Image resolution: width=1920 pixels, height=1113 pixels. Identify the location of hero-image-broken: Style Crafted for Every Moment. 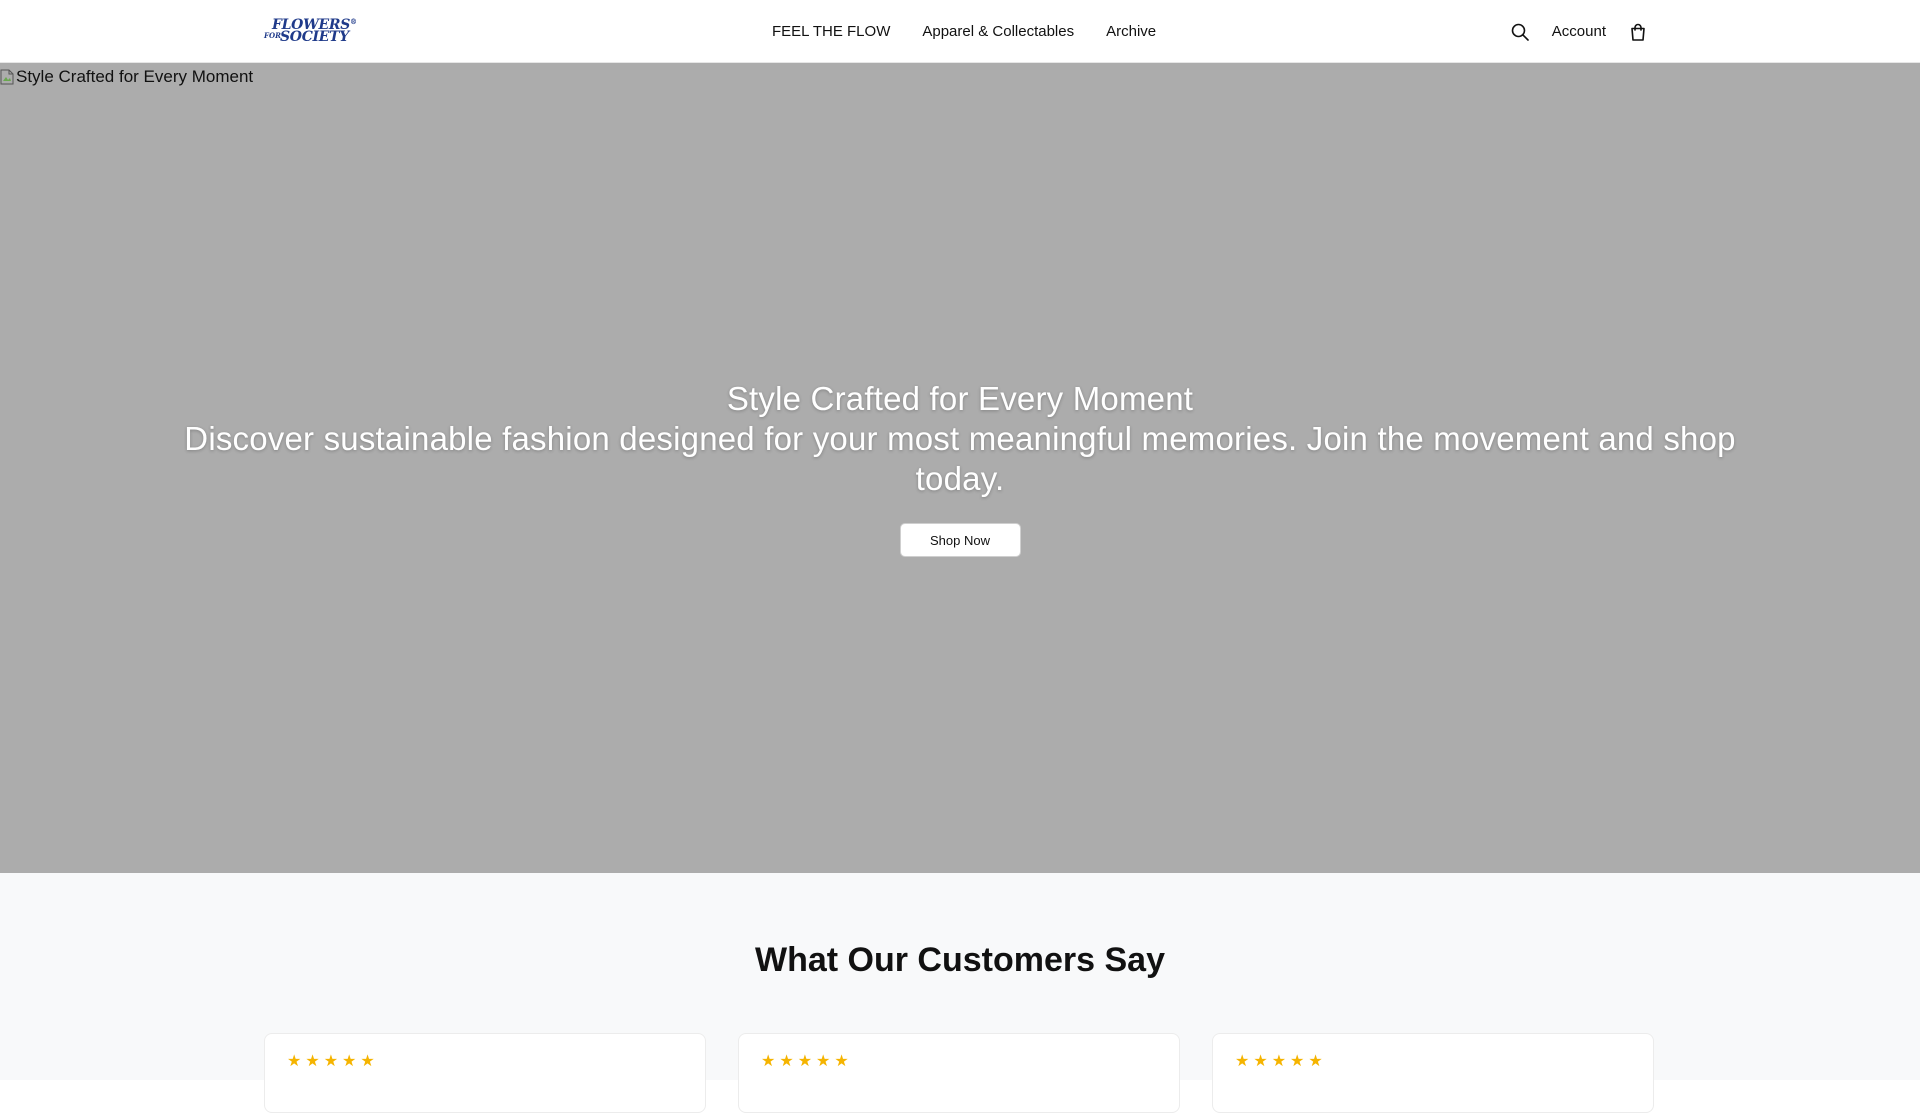
(126, 77).